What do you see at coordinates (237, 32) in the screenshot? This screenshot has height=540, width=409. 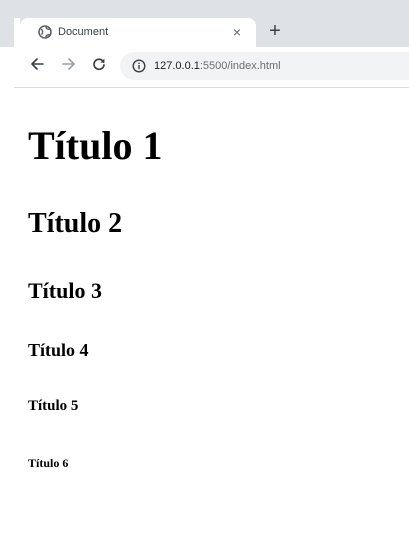 I see `close-icon: ×` at bounding box center [237, 32].